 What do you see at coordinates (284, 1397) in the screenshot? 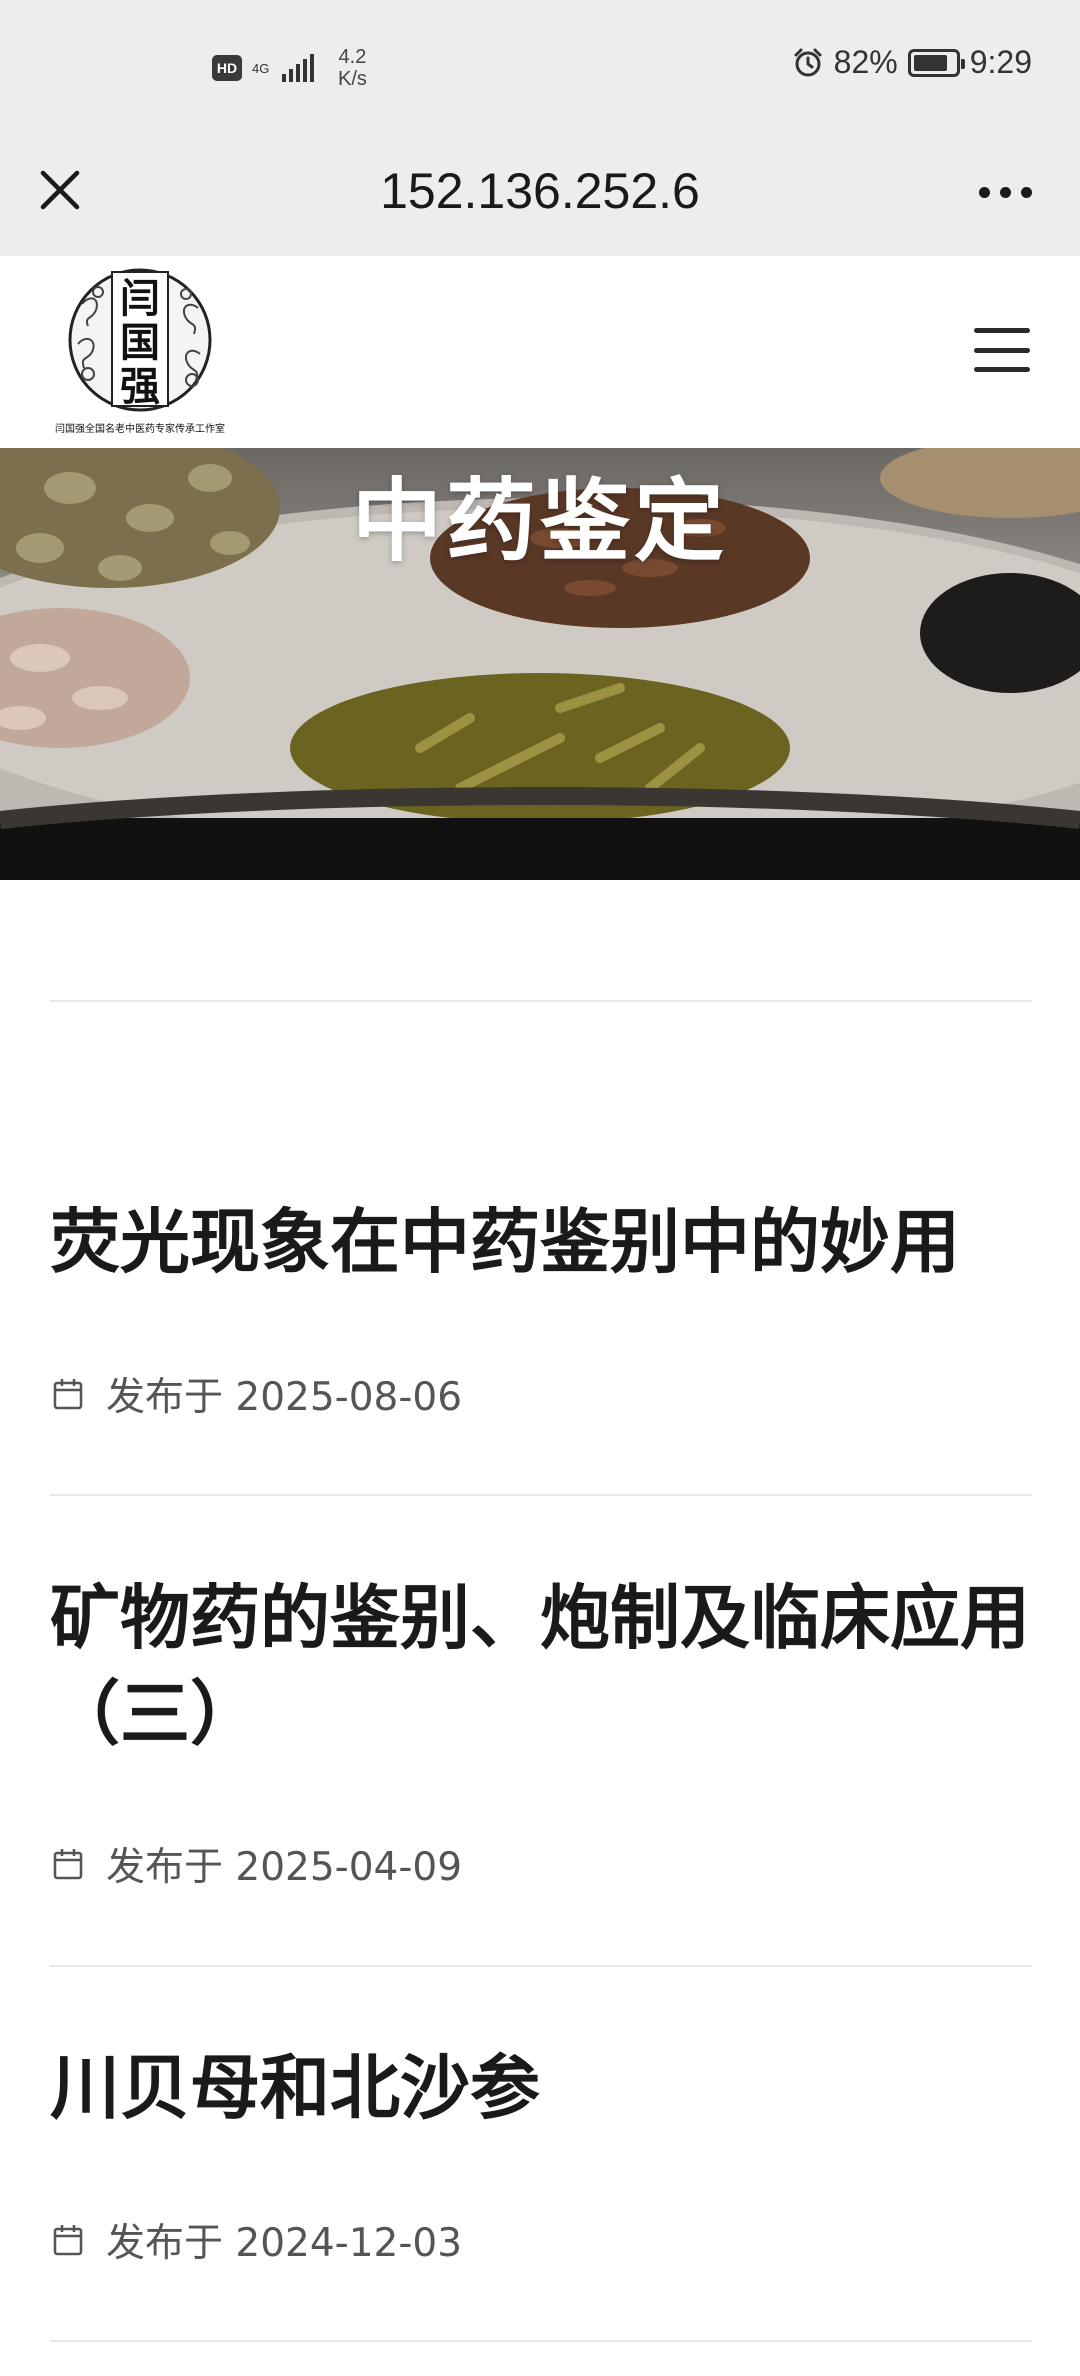
I see `post-date: 发布于 2025-08-06` at bounding box center [284, 1397].